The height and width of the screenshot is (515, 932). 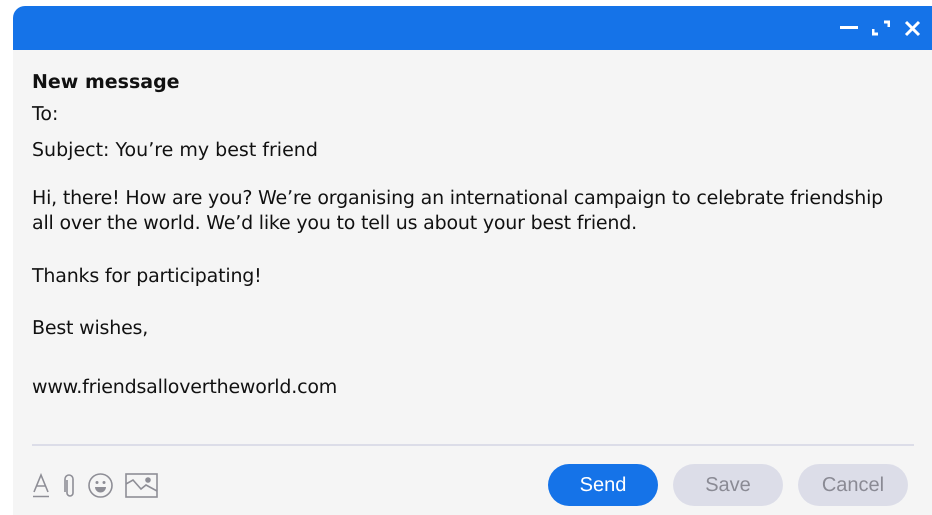 I want to click on maximize-icon, so click(x=881, y=28).